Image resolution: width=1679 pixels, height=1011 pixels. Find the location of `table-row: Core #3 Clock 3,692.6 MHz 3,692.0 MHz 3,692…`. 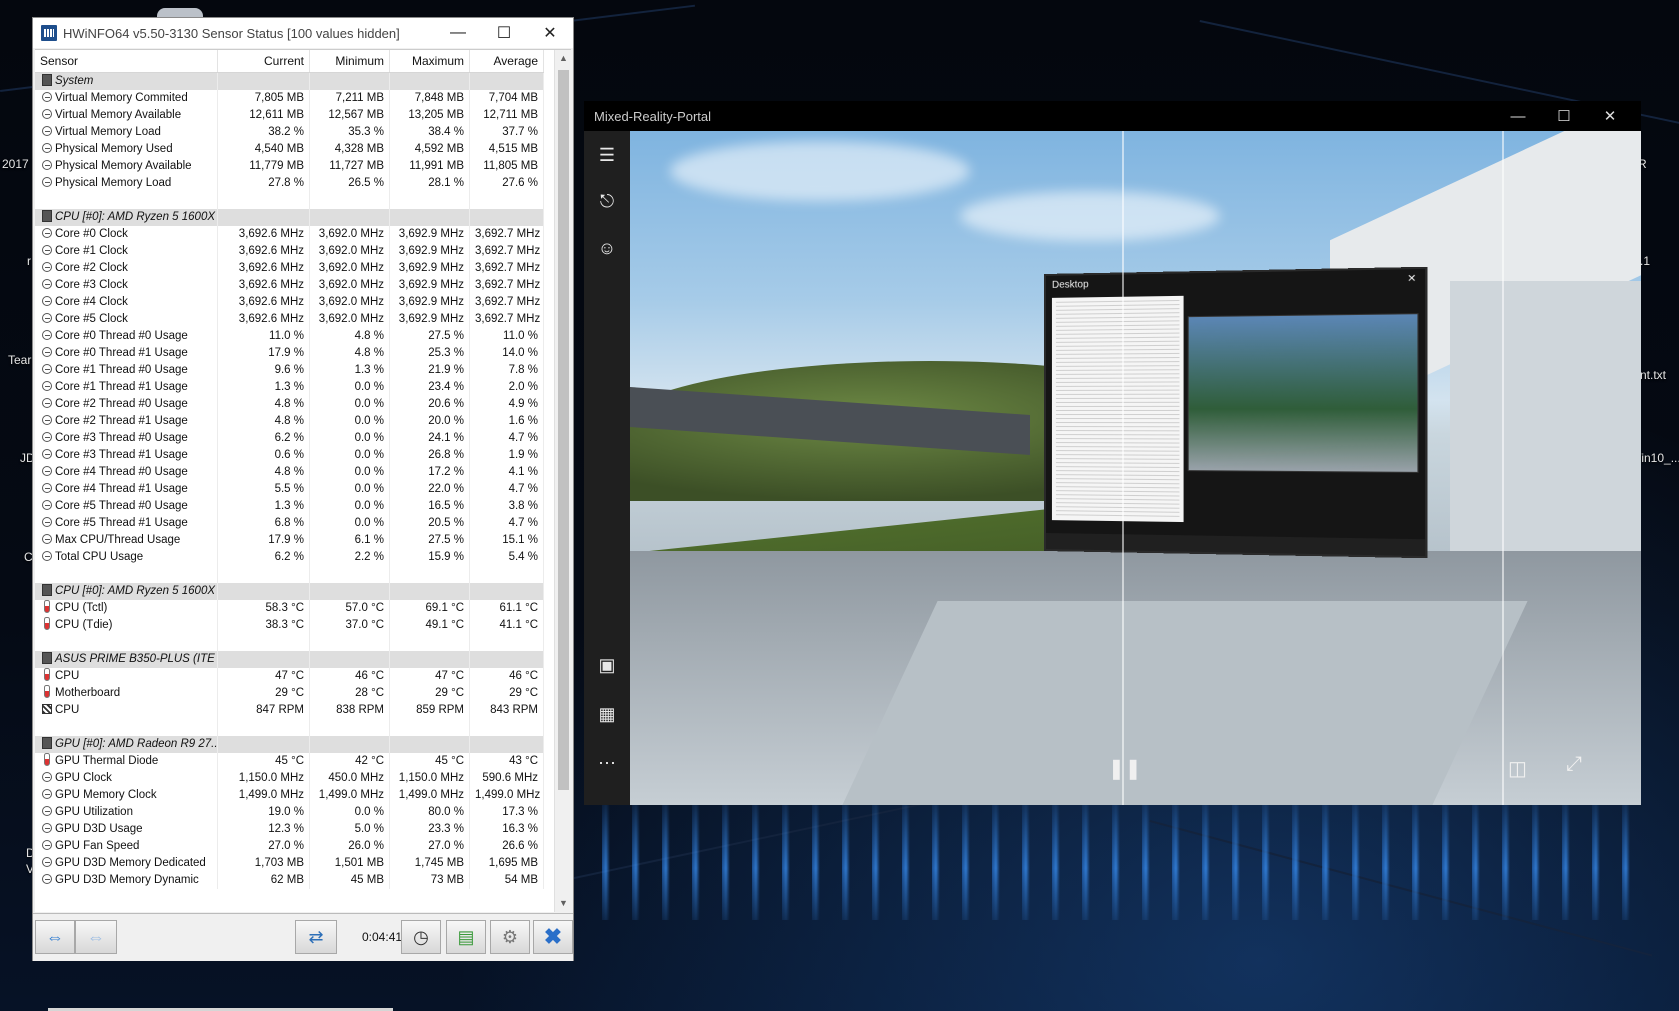

table-row: Core #3 Clock 3,692.6 MHz 3,692.0 MHz 3,692… is located at coordinates (289, 285).